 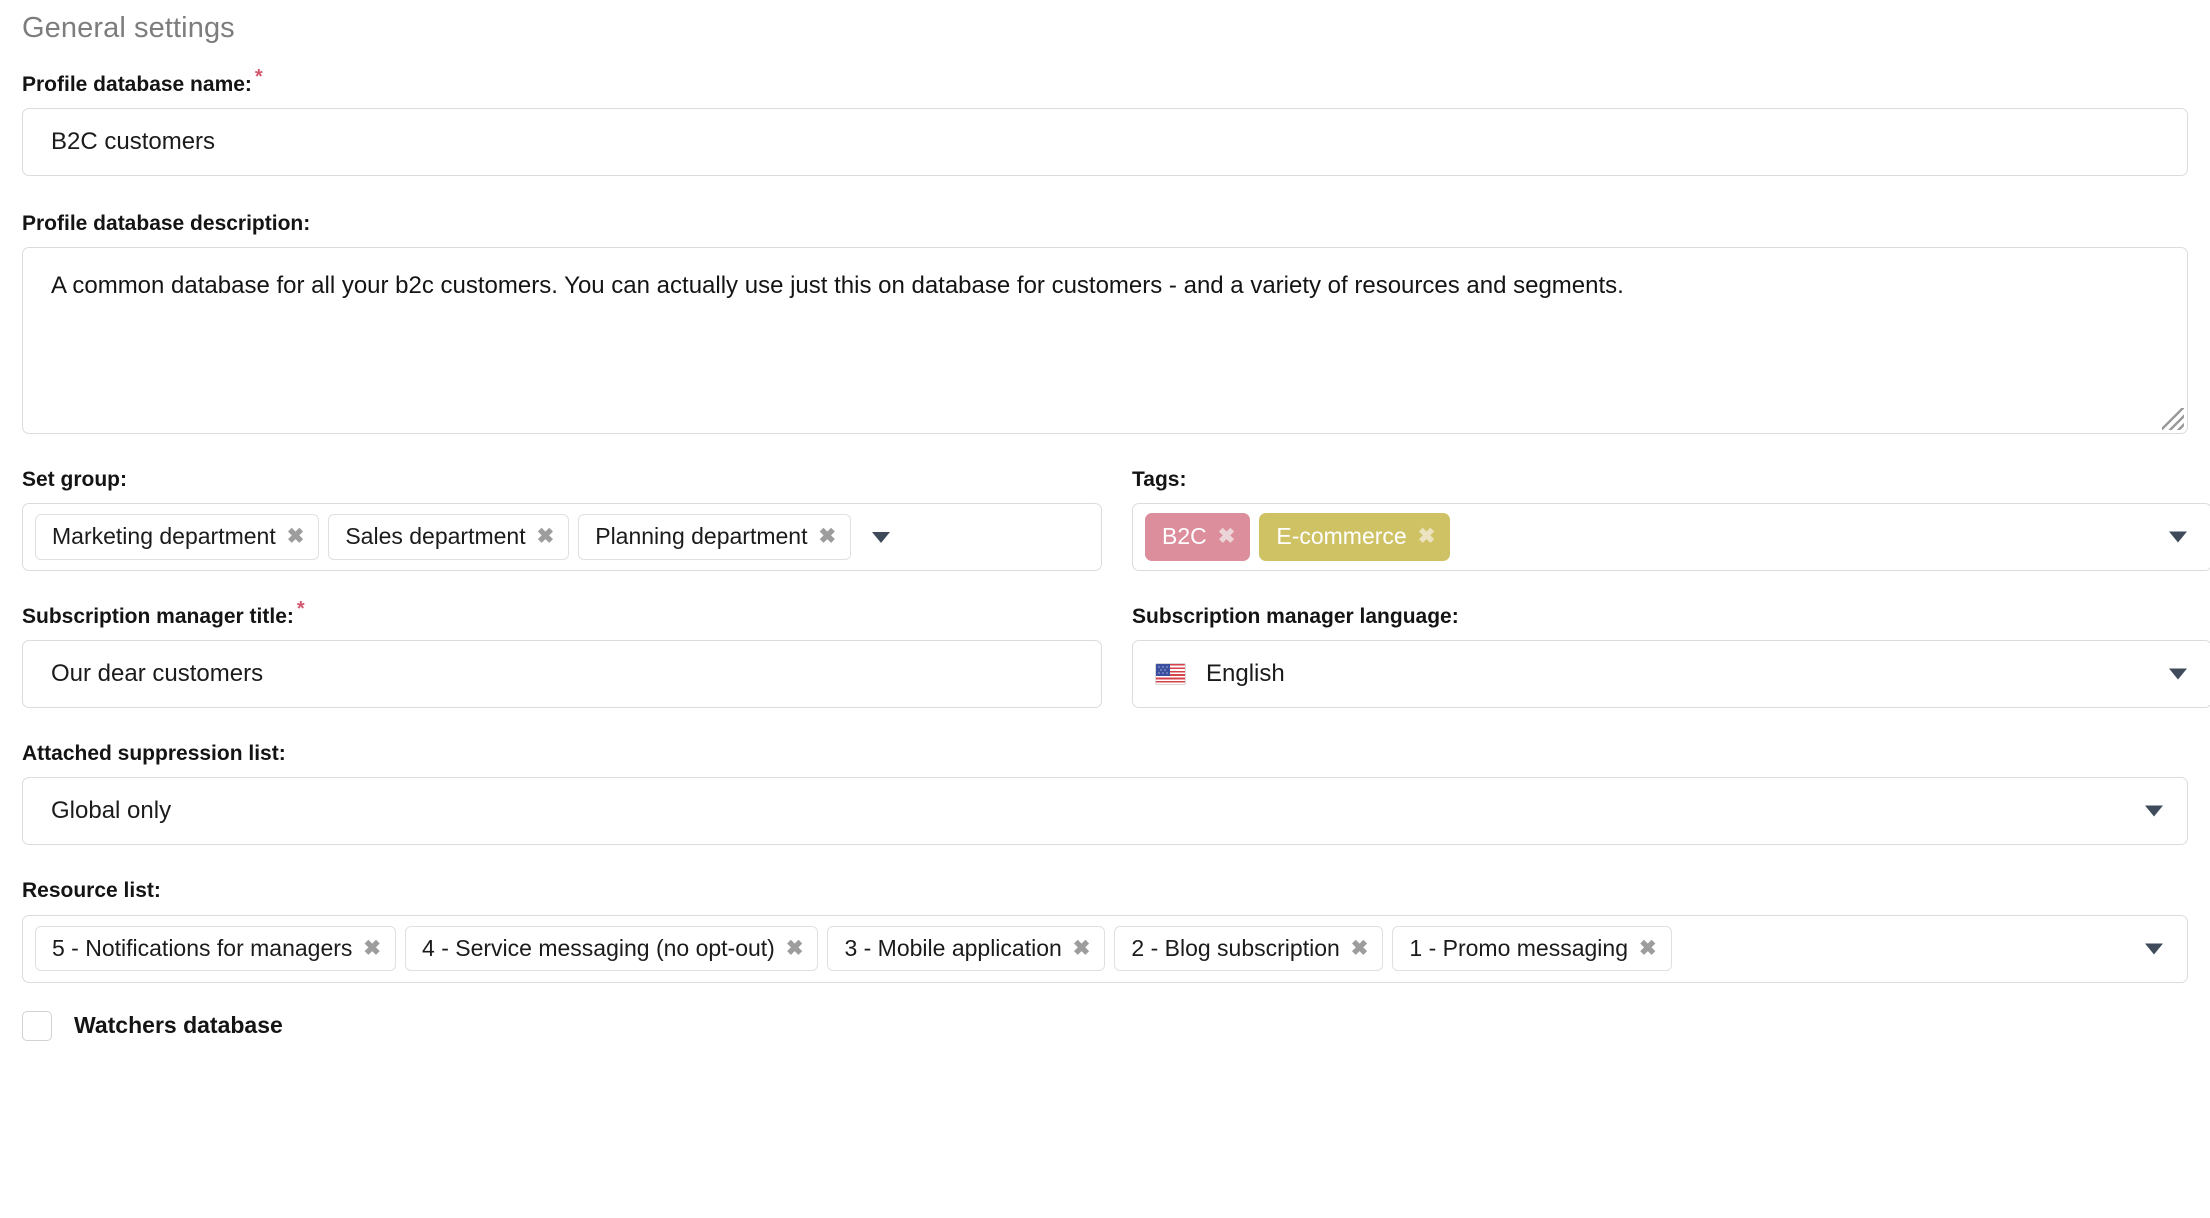 What do you see at coordinates (154, 754) in the screenshot?
I see `label-attached-suppression-list: Attached suppression list:` at bounding box center [154, 754].